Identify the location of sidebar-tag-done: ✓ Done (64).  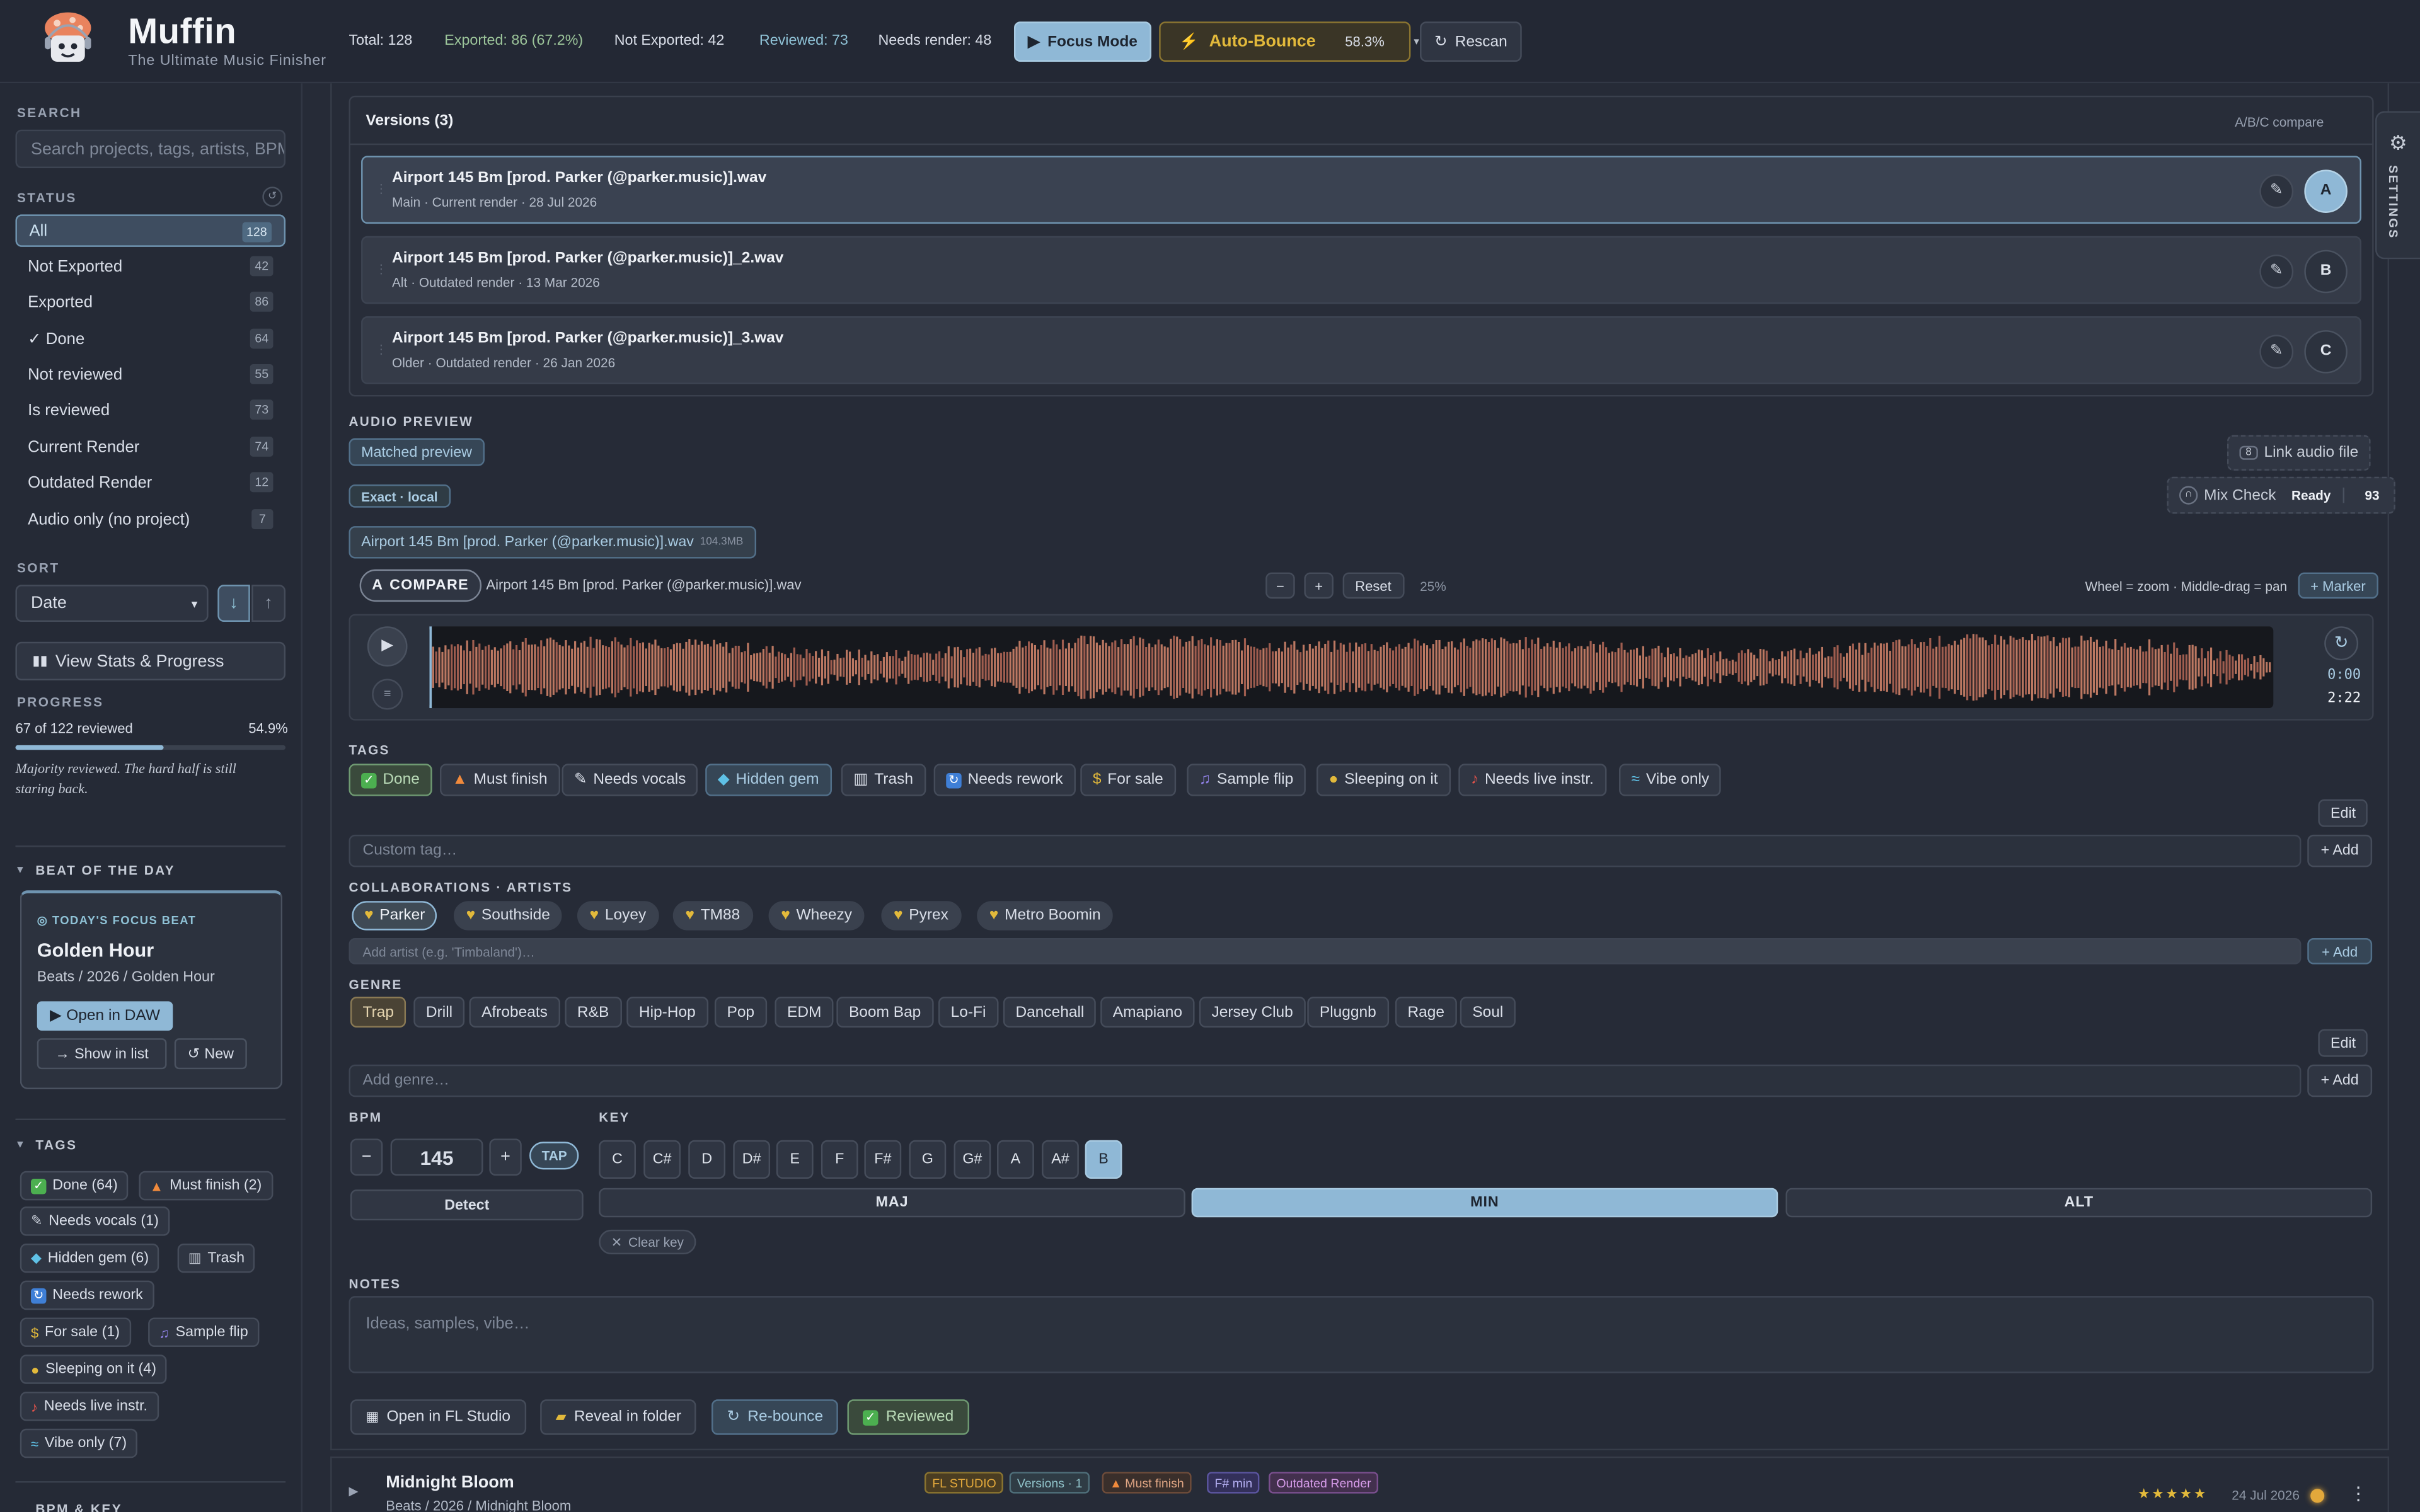
(74, 1186).